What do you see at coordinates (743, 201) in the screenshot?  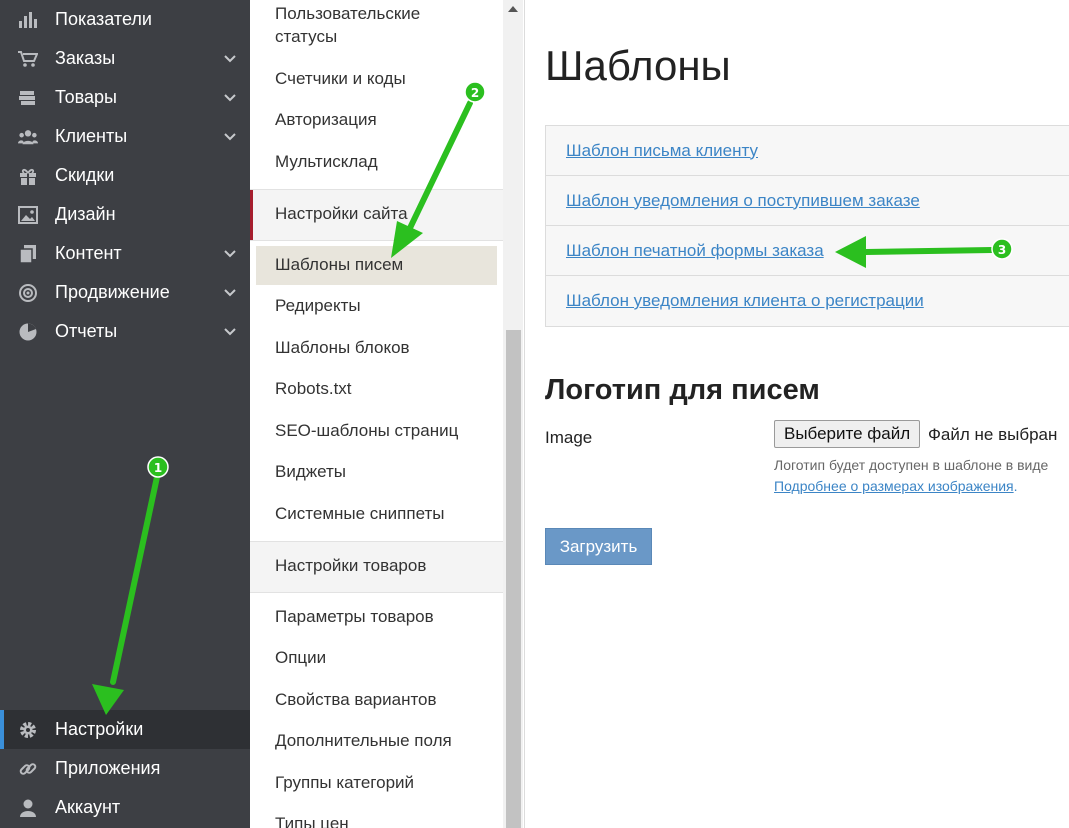 I see `template-link-new-order: Шаблон уведомления о поступившем заказе` at bounding box center [743, 201].